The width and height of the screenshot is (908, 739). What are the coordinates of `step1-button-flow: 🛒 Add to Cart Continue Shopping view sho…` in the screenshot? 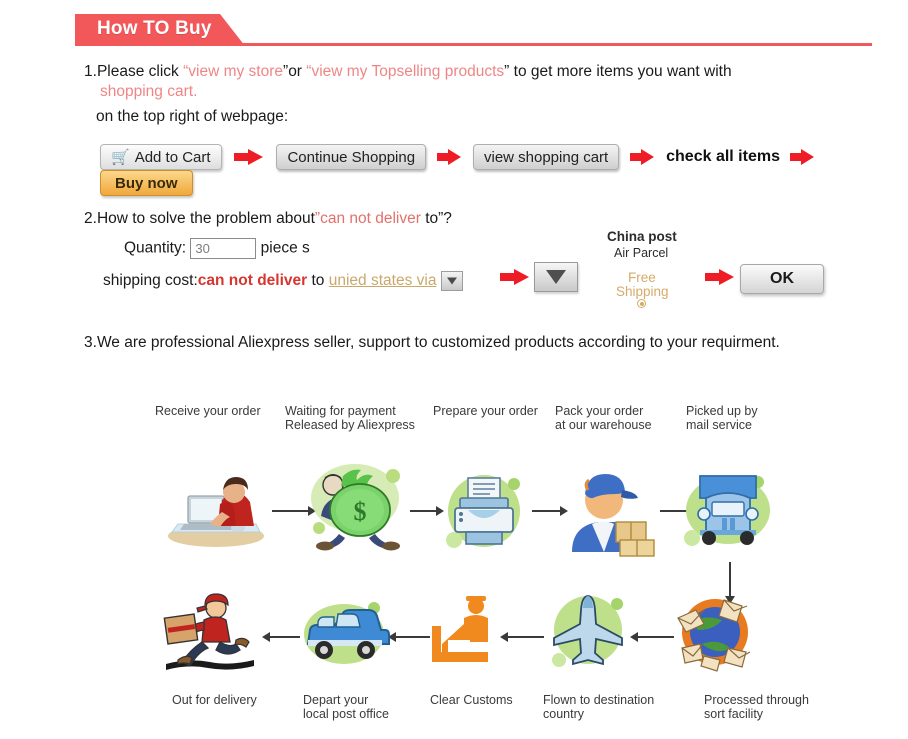 It's located at (504, 170).